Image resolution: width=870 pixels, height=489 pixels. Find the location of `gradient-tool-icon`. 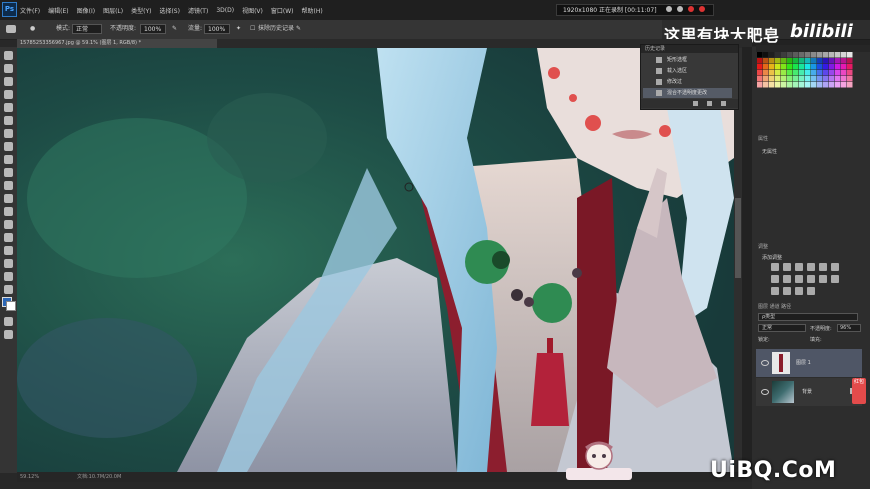

gradient-tool-icon is located at coordinates (8, 198).